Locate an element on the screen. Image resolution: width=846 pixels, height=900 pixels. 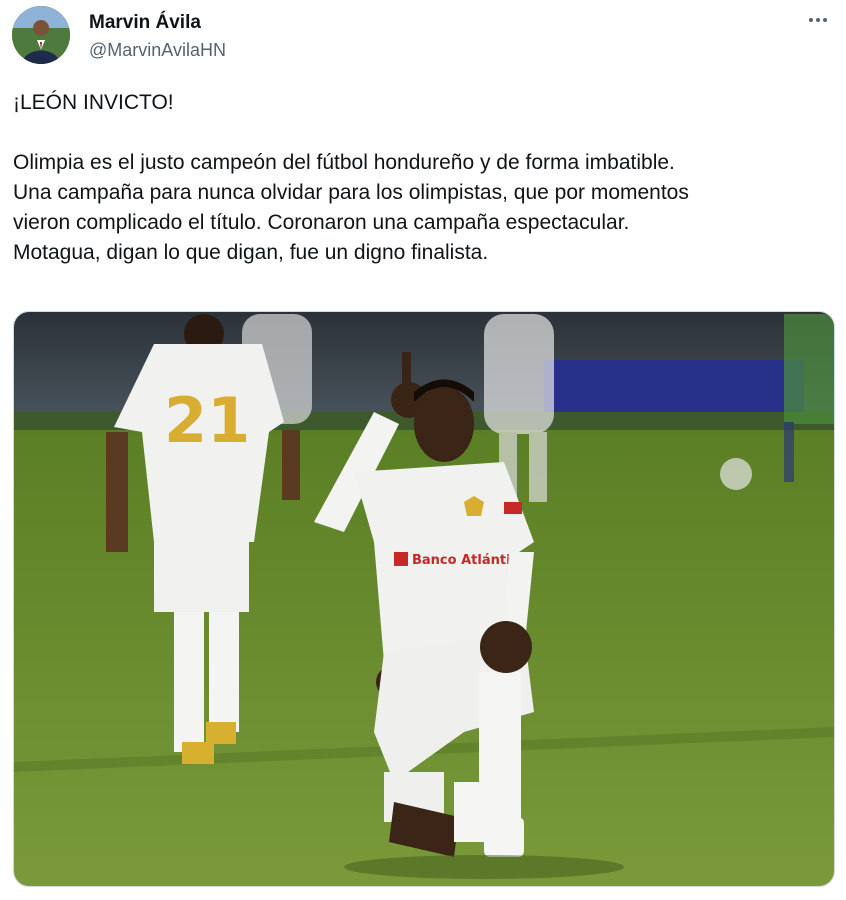
more-options-button is located at coordinates (818, 20).